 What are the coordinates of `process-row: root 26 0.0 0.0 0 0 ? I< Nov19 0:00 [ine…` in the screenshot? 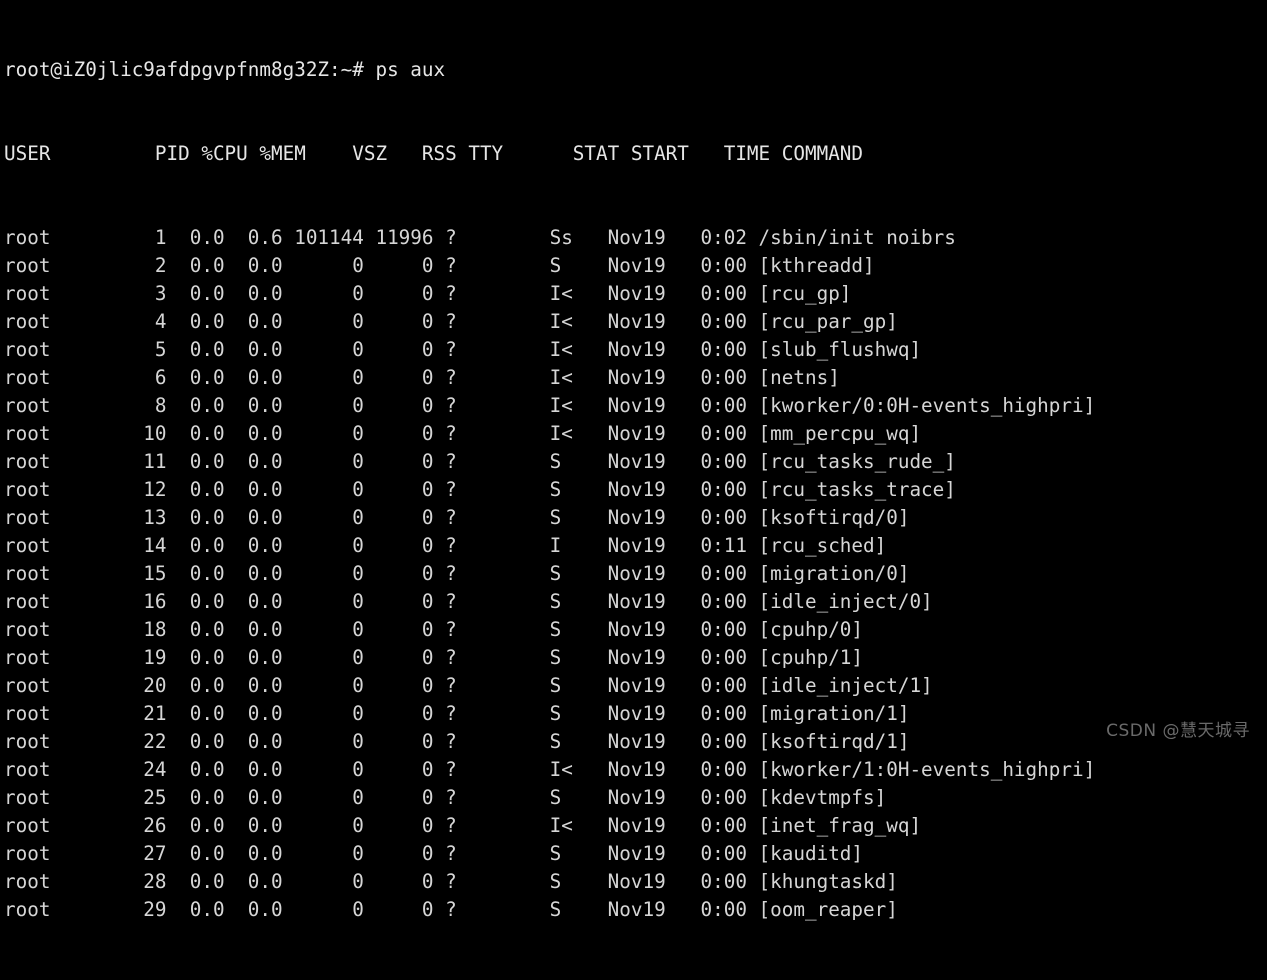 It's located at (463, 825).